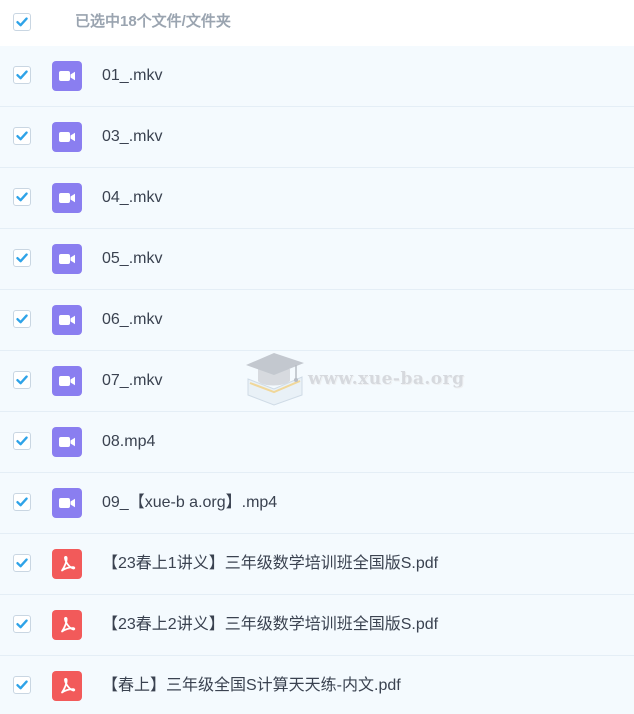 This screenshot has height=714, width=634. I want to click on file-name: 04_.mkv, so click(132, 198).